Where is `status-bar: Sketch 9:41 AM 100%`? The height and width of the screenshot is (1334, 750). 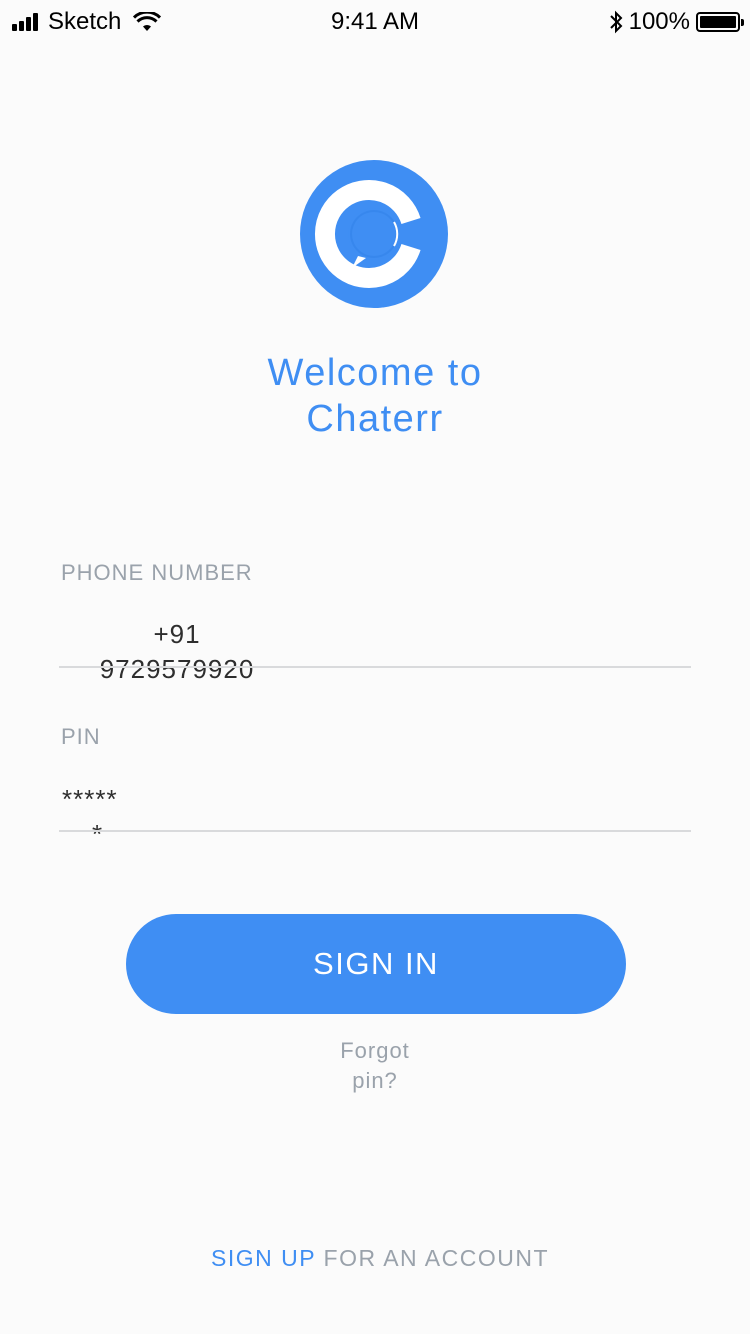 status-bar: Sketch 9:41 AM 100% is located at coordinates (375, 22).